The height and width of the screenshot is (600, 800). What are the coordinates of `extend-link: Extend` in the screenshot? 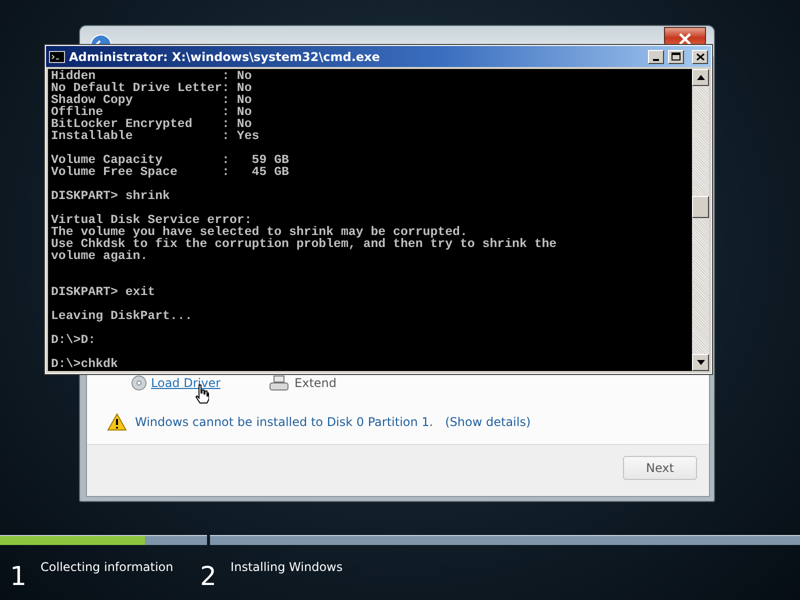 It's located at (315, 383).